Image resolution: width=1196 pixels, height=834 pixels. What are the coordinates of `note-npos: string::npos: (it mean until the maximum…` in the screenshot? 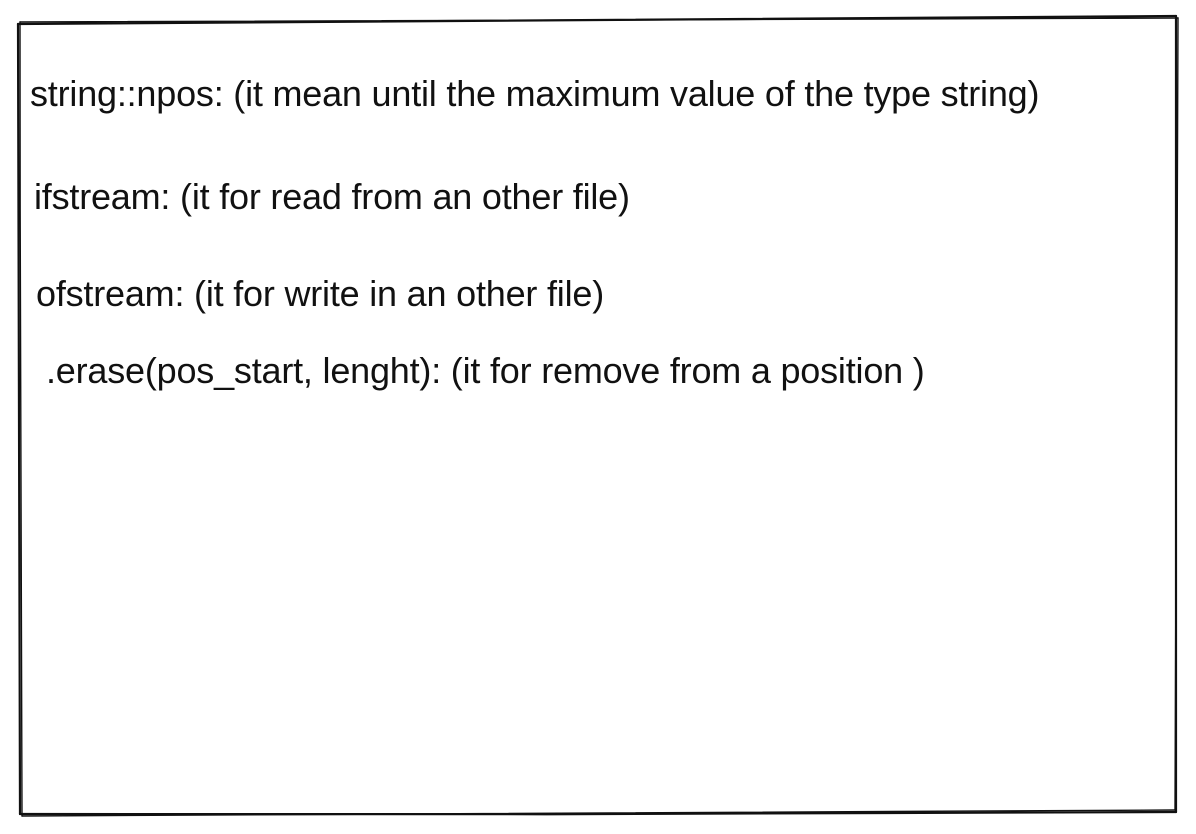 It's located at (535, 93).